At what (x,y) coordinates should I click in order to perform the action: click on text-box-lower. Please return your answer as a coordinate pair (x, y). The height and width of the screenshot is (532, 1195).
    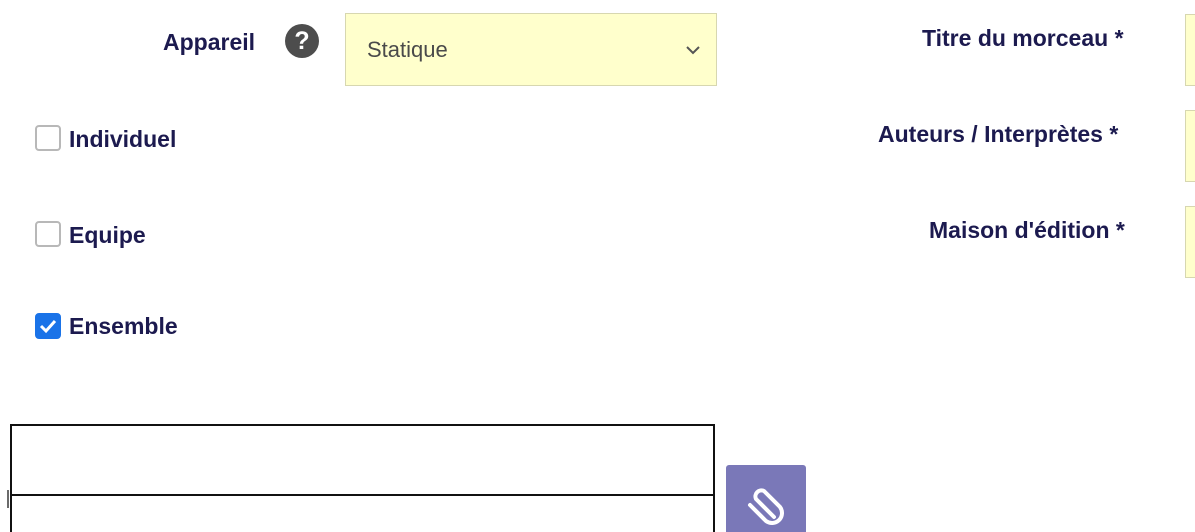
    Looking at the image, I should click on (362, 513).